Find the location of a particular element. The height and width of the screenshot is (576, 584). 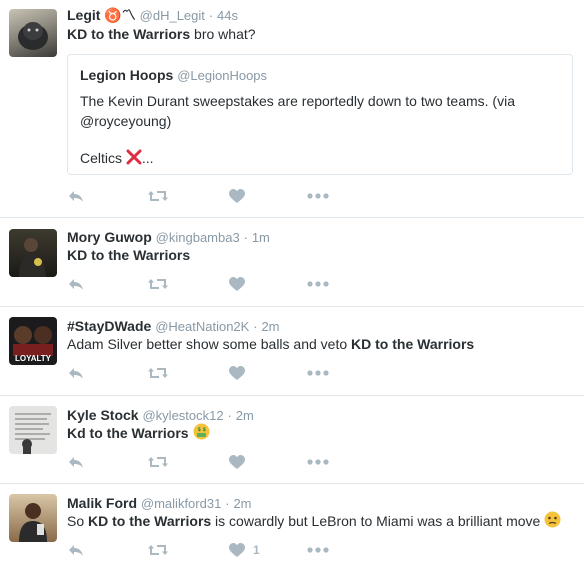

avatar-caption: LOYALTY is located at coordinates (32, 358).